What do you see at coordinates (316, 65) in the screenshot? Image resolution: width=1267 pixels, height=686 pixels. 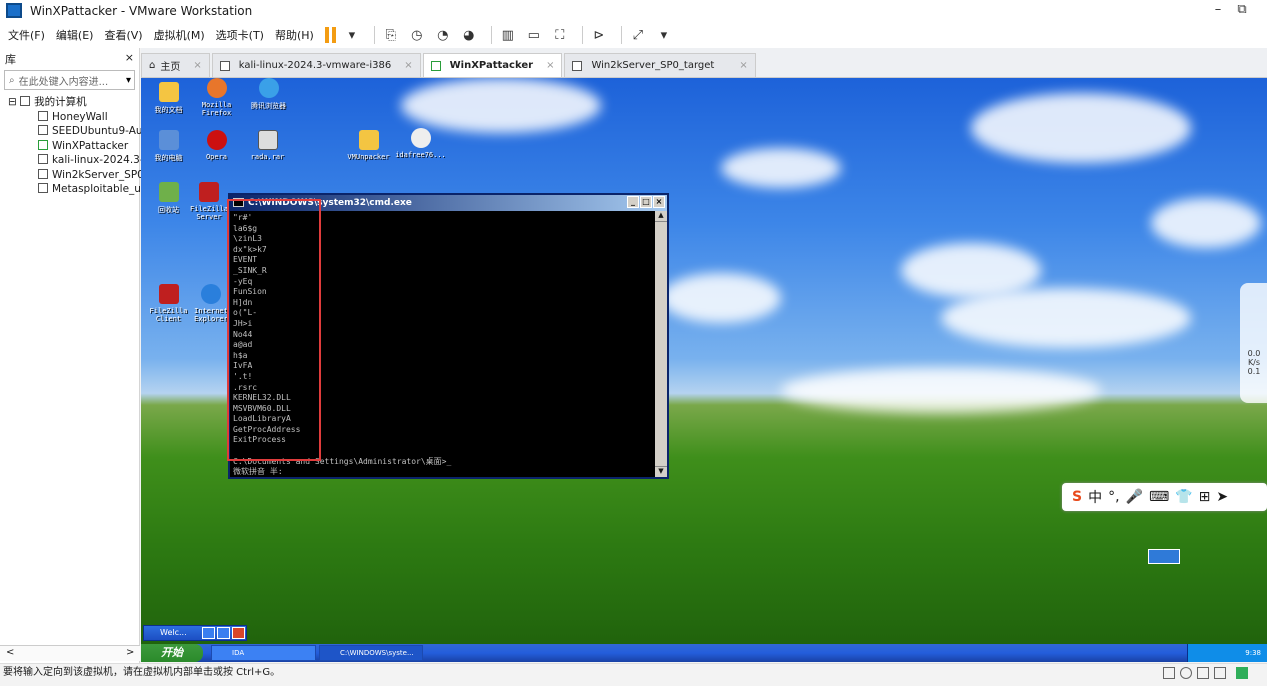 I see `tab-kali: kali-linux-2024.3-vmware-i386 ×` at bounding box center [316, 65].